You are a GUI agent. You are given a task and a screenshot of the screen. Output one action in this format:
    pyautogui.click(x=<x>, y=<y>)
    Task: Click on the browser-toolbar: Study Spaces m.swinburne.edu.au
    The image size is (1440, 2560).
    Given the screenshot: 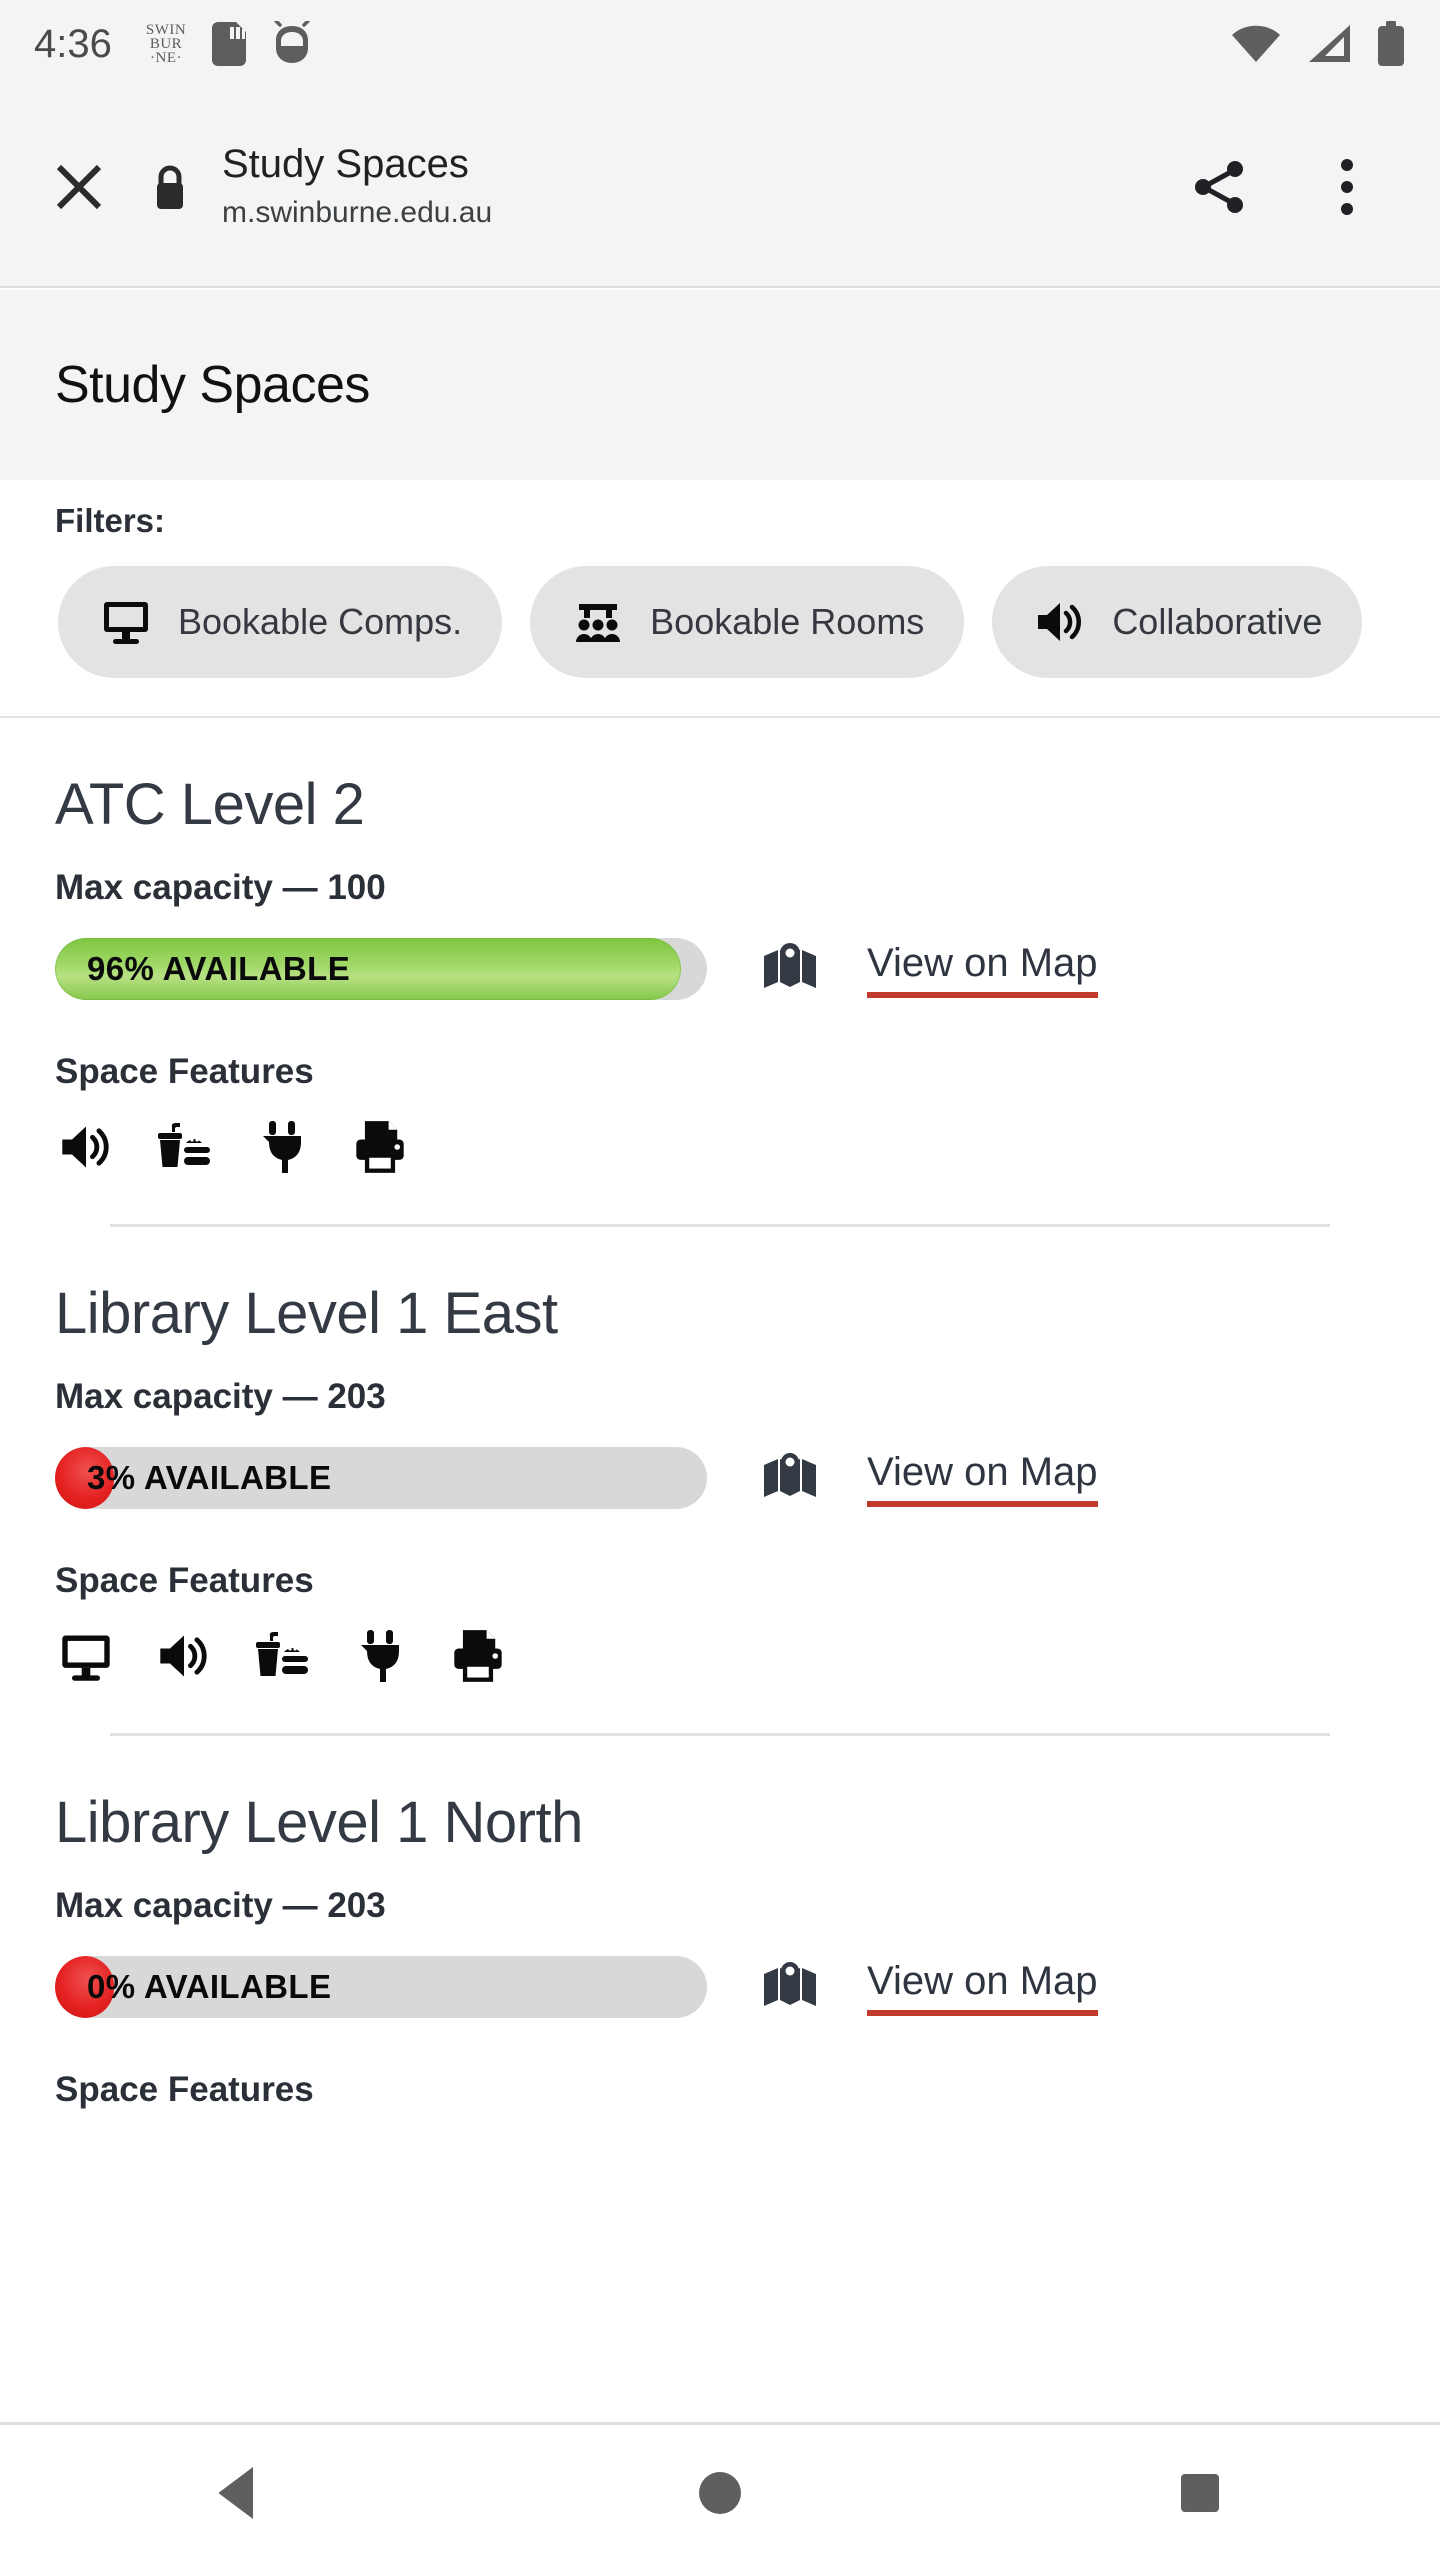 What is the action you would take?
    pyautogui.click(x=720, y=188)
    